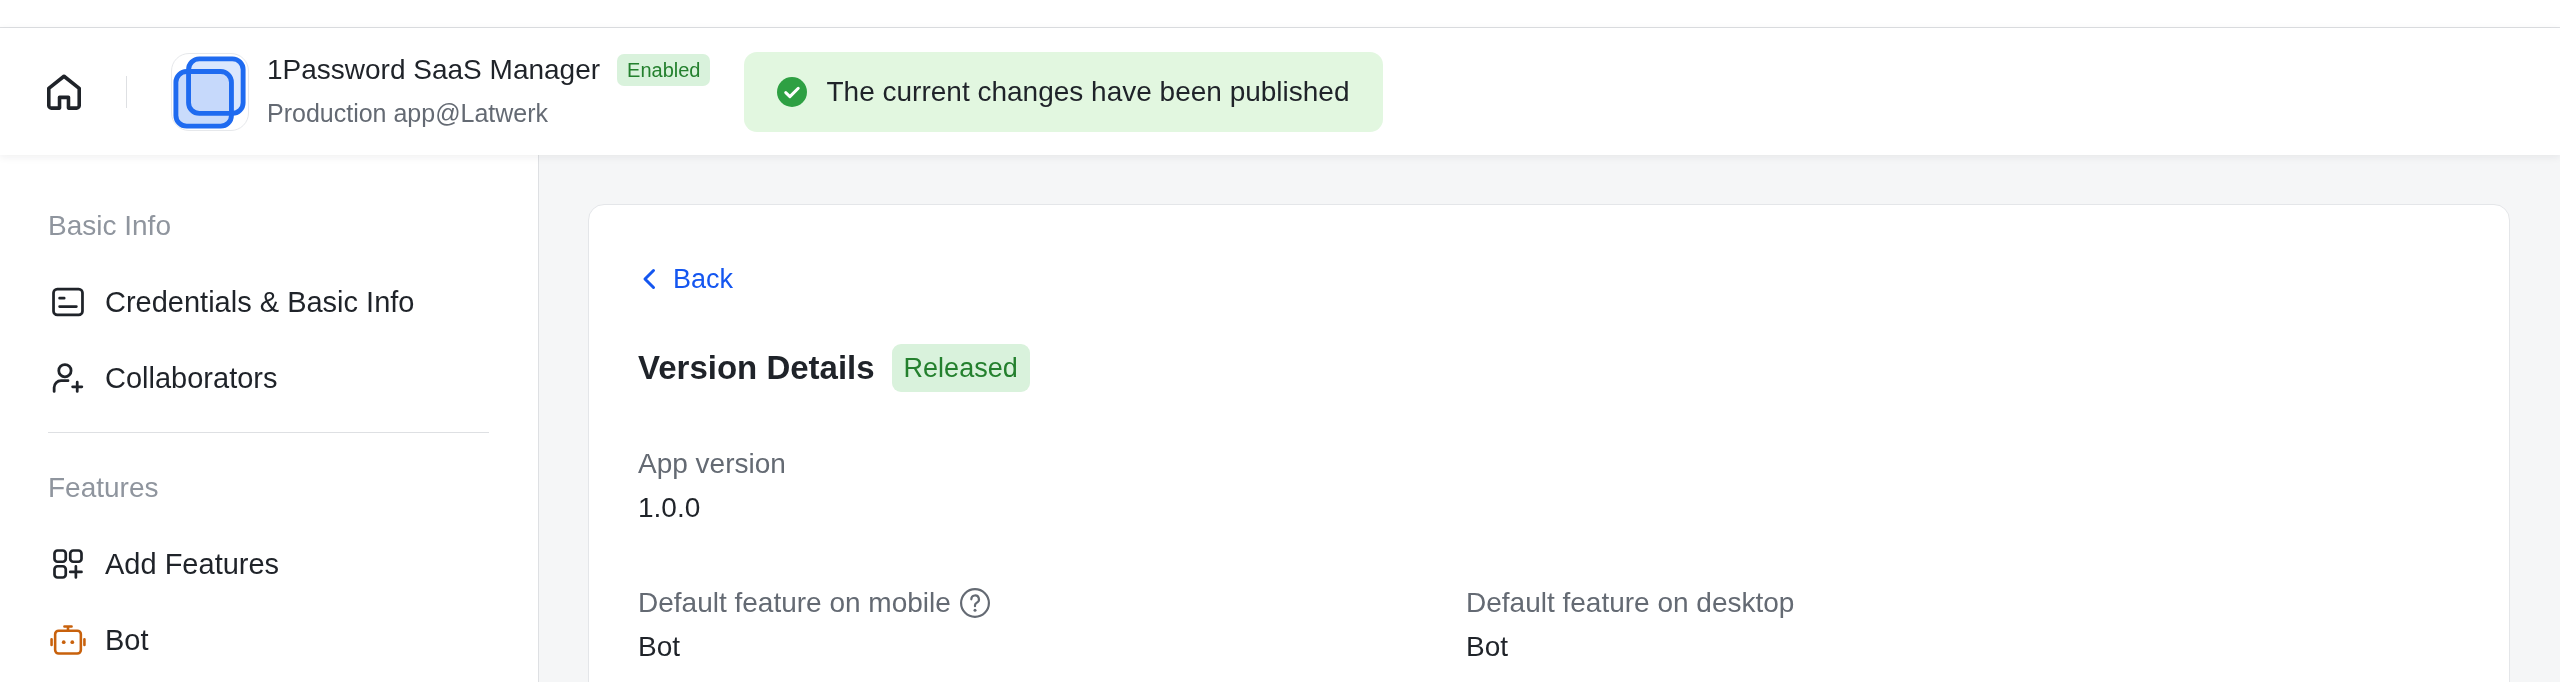  What do you see at coordinates (669, 508) in the screenshot?
I see `field-value: 1.0.0` at bounding box center [669, 508].